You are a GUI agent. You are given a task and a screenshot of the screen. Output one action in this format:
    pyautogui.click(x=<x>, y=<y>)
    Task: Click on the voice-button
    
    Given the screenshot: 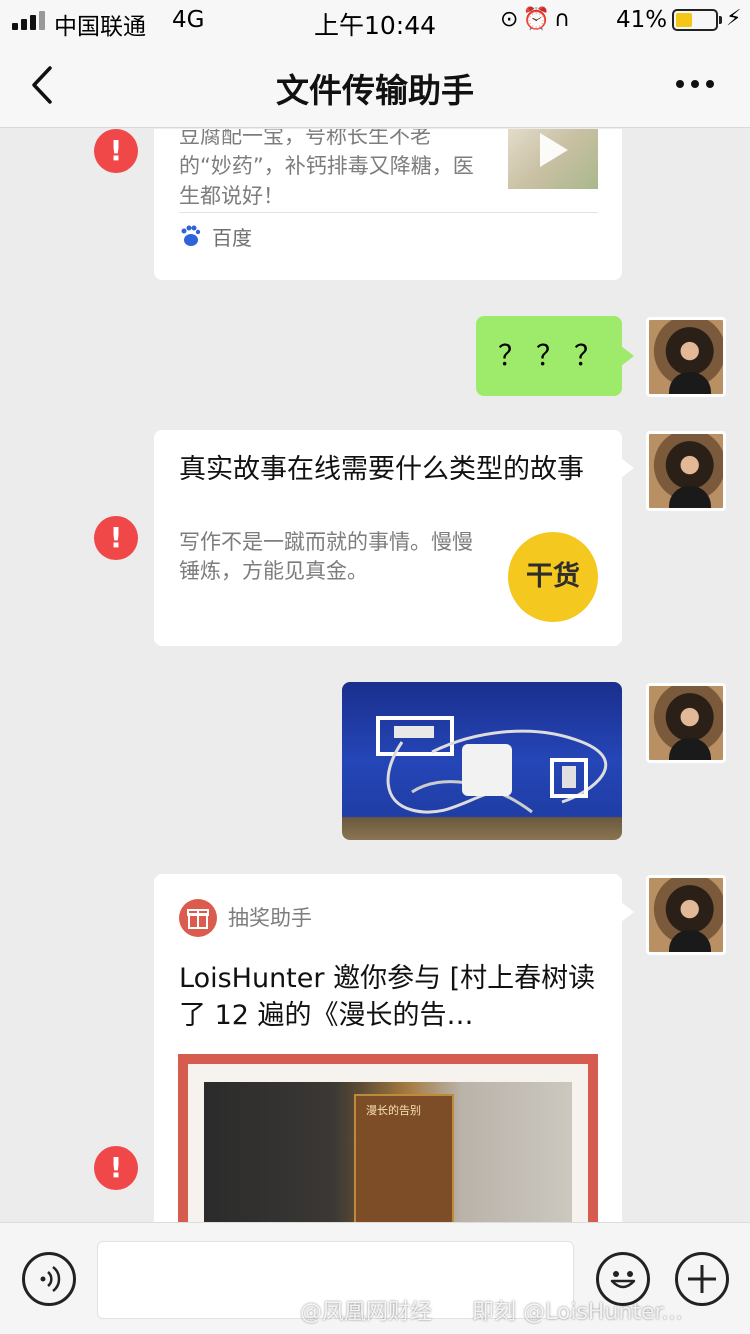 What is the action you would take?
    pyautogui.click(x=49, y=1279)
    